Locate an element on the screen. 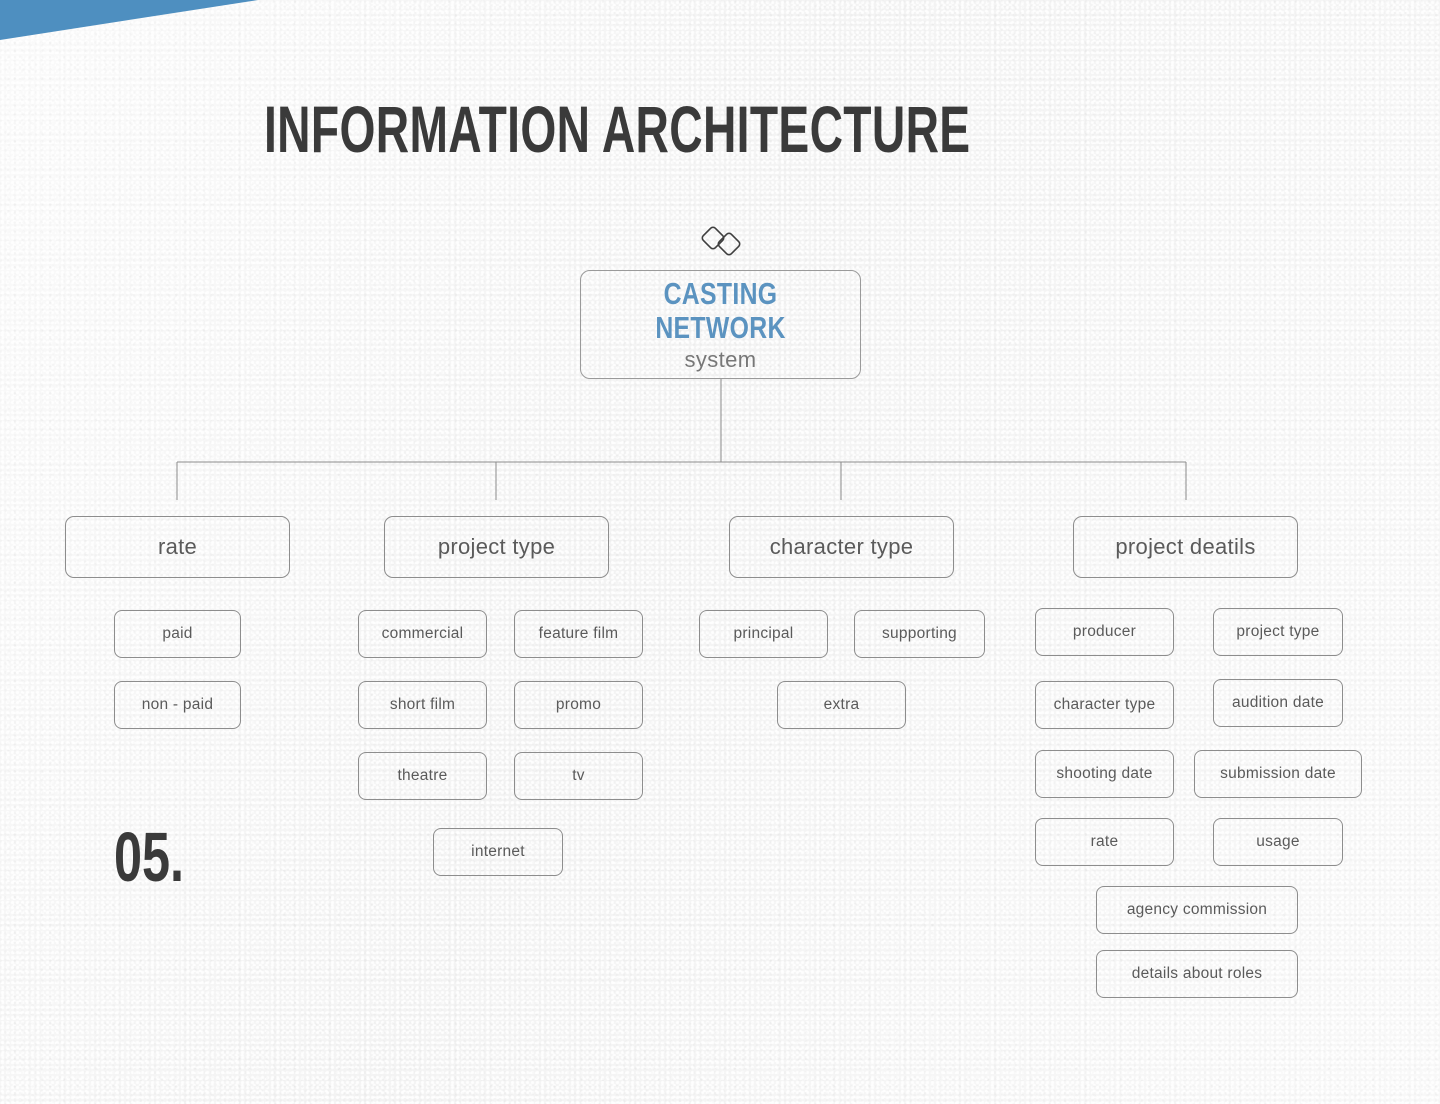 The height and width of the screenshot is (1104, 1440). leaf-node-theatre: theatre is located at coordinates (422, 776).